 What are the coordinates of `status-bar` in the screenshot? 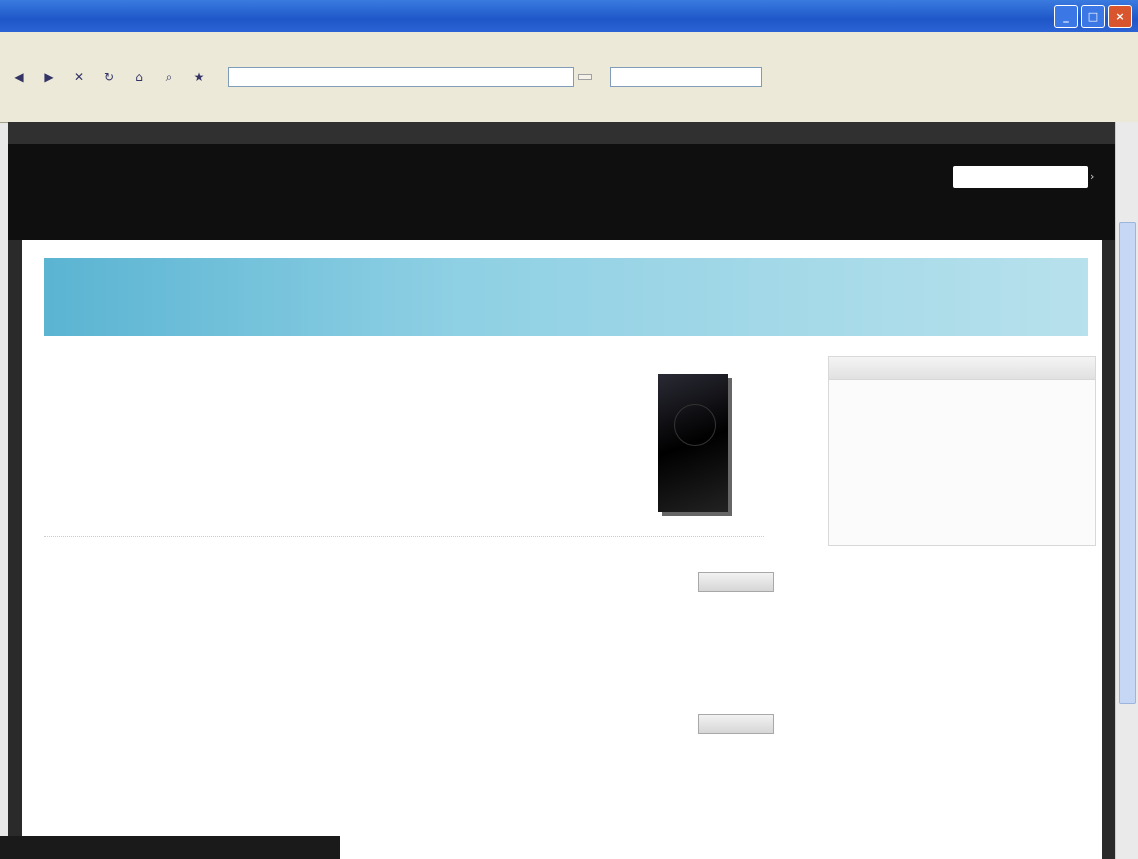 It's located at (170, 847).